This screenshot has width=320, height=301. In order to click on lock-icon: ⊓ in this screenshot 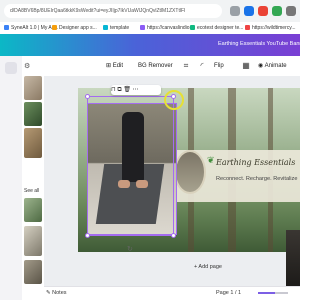, I will do `click(113, 90)`.